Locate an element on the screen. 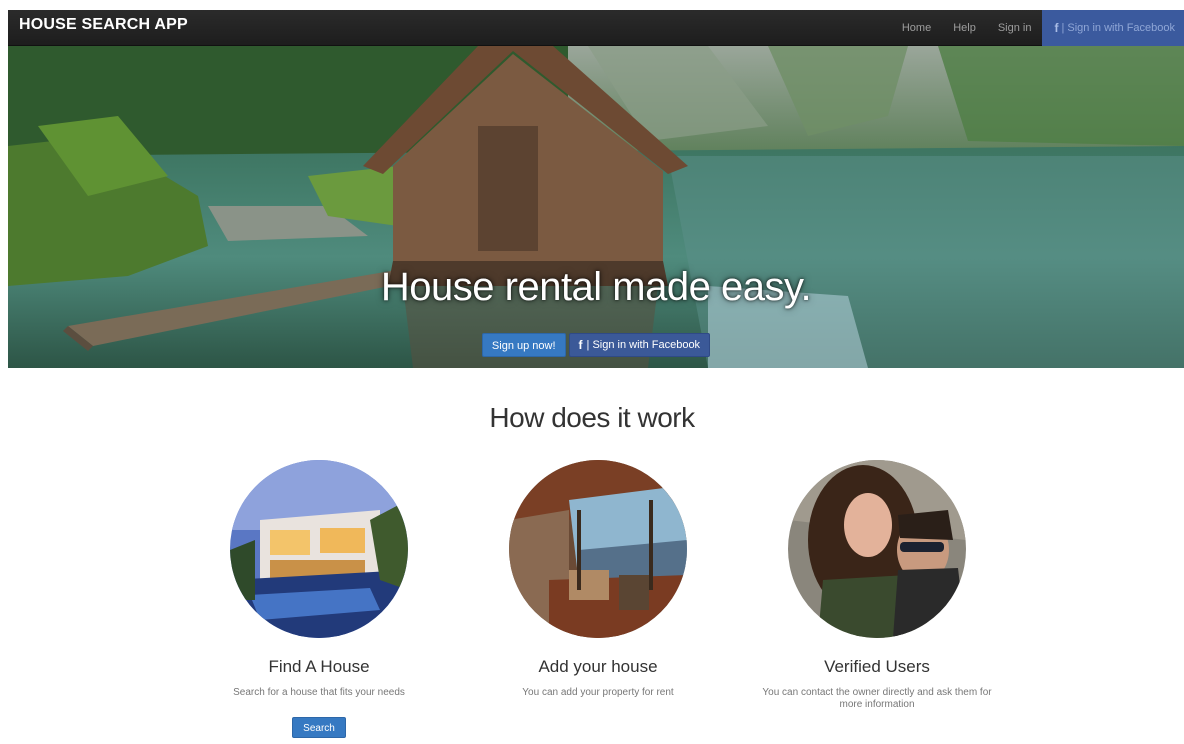 This screenshot has height=744, width=1184. brand-logo: HOUSE SEARCH APP is located at coordinates (103, 25).